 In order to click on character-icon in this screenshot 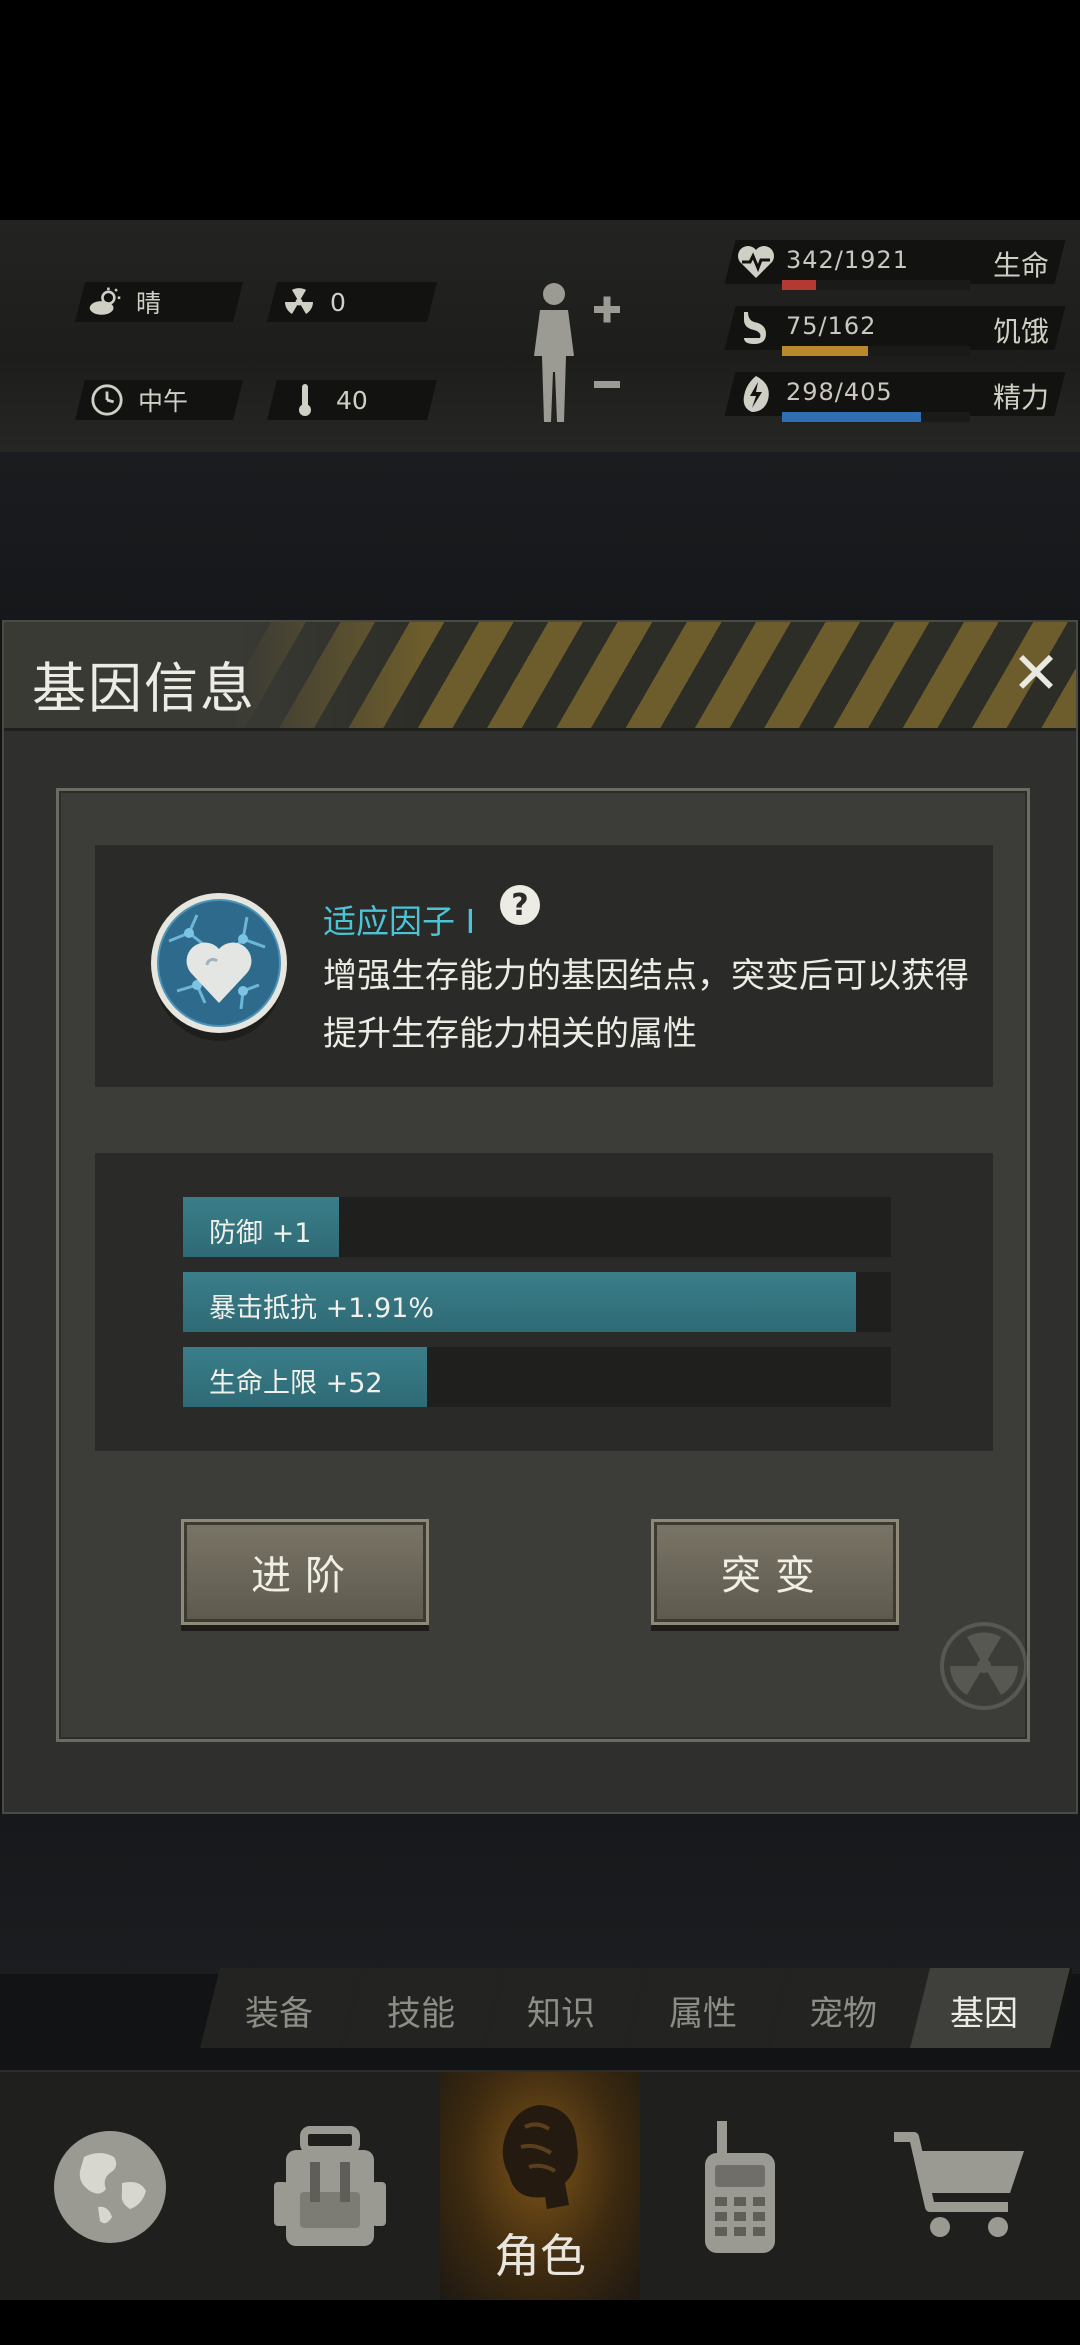, I will do `click(540, 2157)`.